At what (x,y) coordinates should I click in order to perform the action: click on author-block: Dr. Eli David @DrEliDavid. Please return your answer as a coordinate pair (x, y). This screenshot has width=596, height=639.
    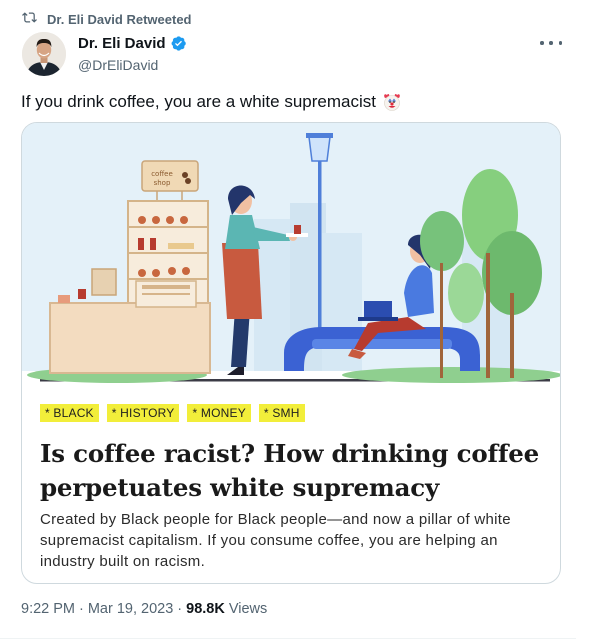
    Looking at the image, I should click on (132, 53).